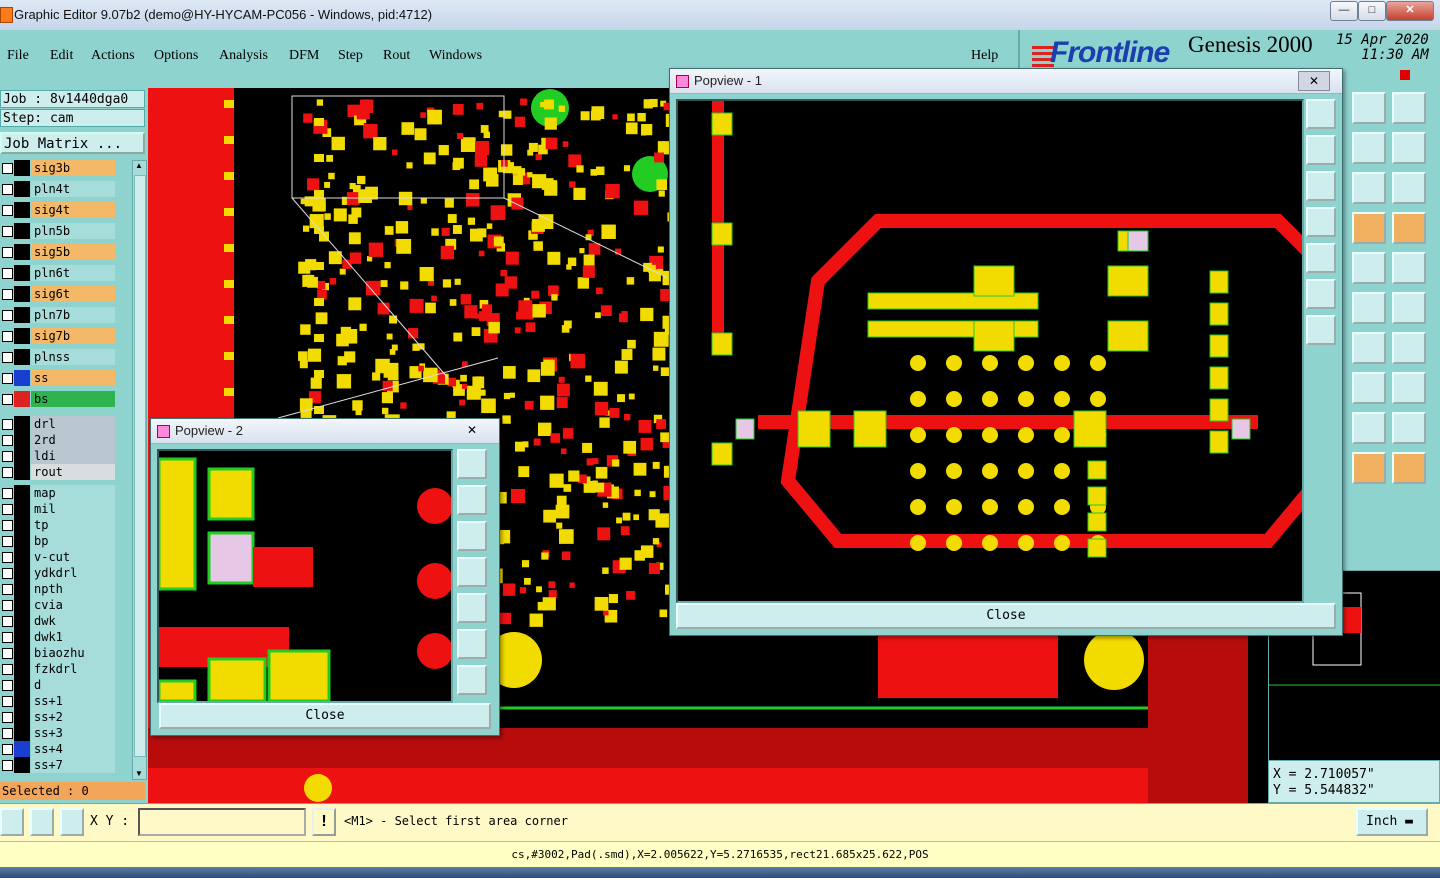  I want to click on popview-1-close-button: Close, so click(1006, 616).